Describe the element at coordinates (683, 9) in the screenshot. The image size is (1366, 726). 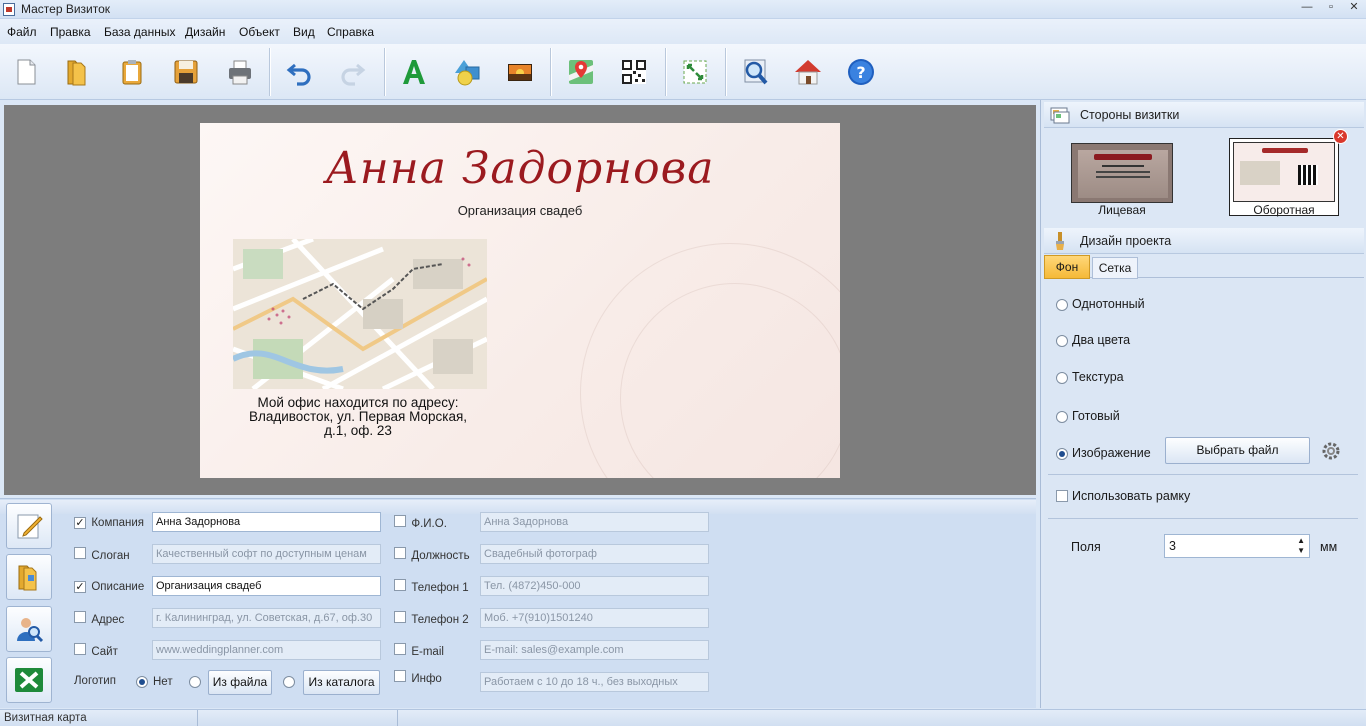
I see `title-bar: Мастер Визиток — ▫ ✕` at that location.